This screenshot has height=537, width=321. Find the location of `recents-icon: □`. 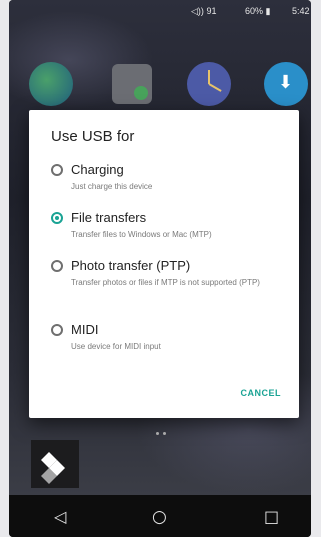

recents-icon: □ is located at coordinates (271, 516).